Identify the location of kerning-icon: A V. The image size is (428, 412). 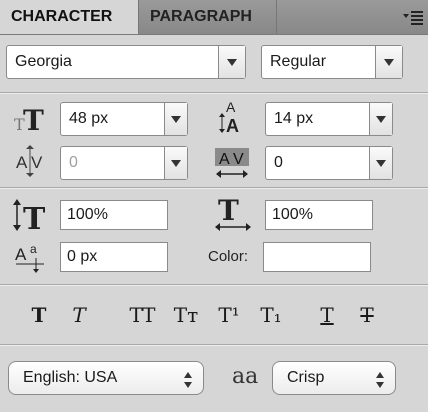
(30, 163).